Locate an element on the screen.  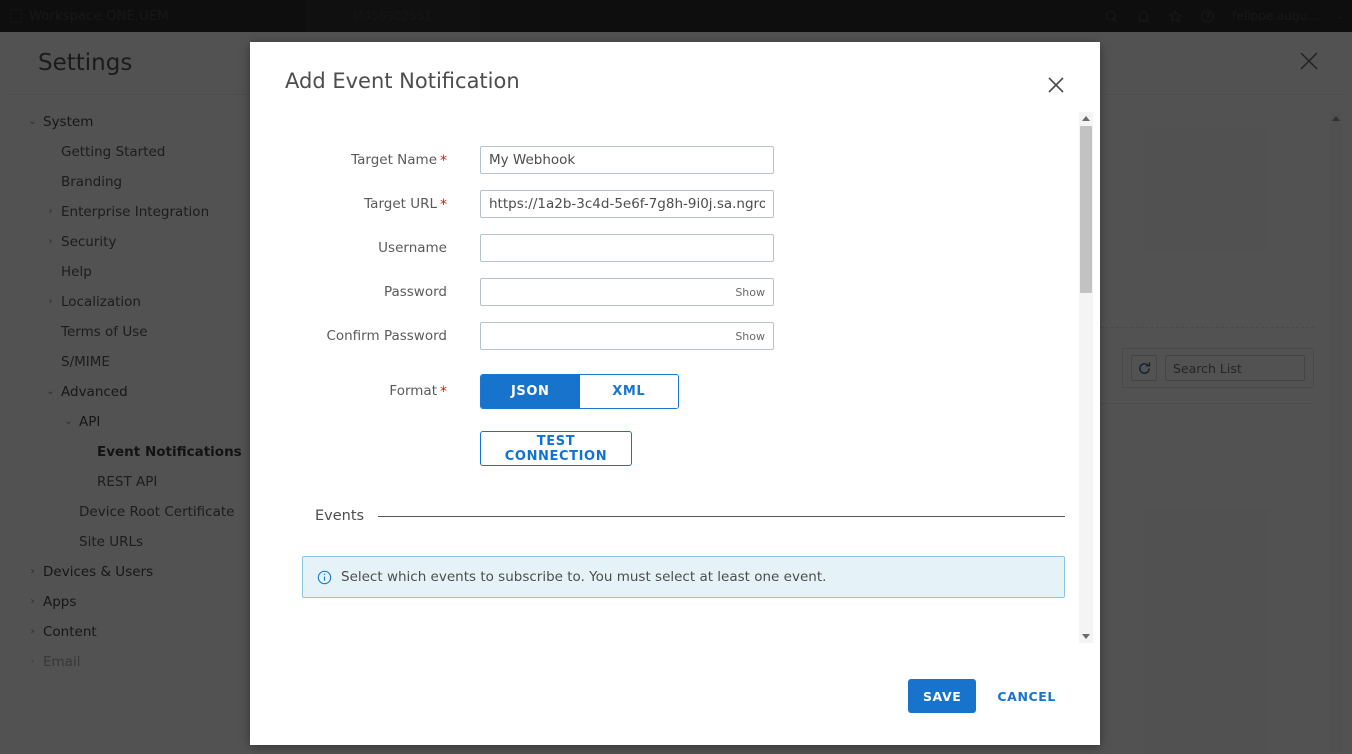
confirm-password-show-toggle: Show is located at coordinates (750, 336).